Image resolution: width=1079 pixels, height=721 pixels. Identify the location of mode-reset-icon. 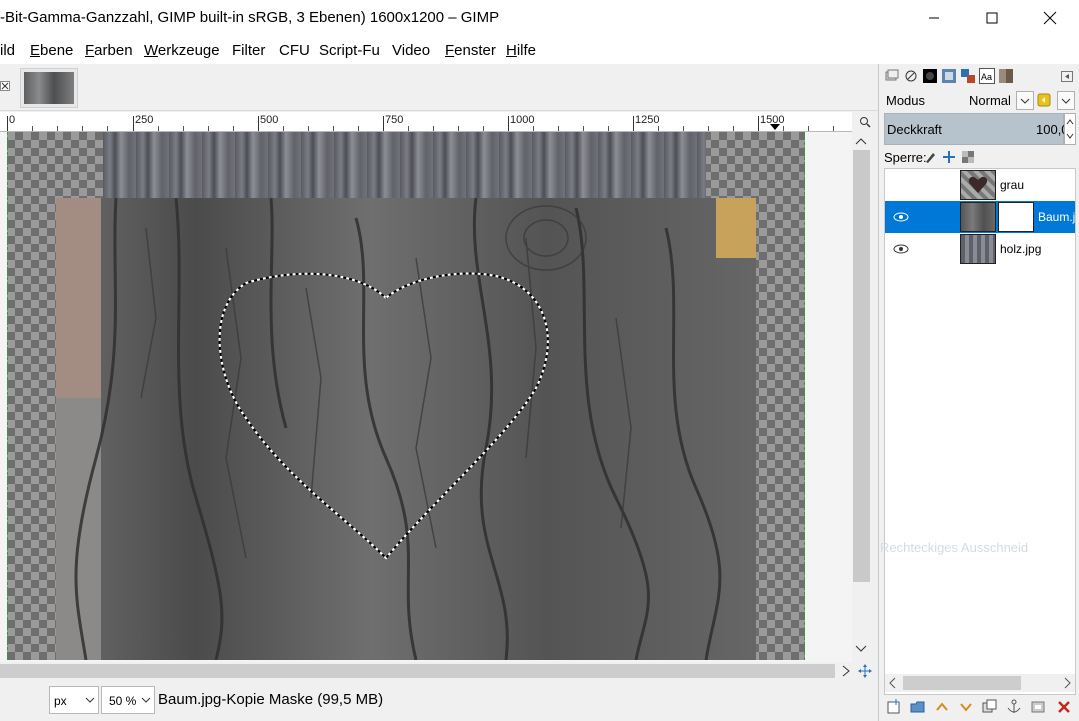
(1044, 100).